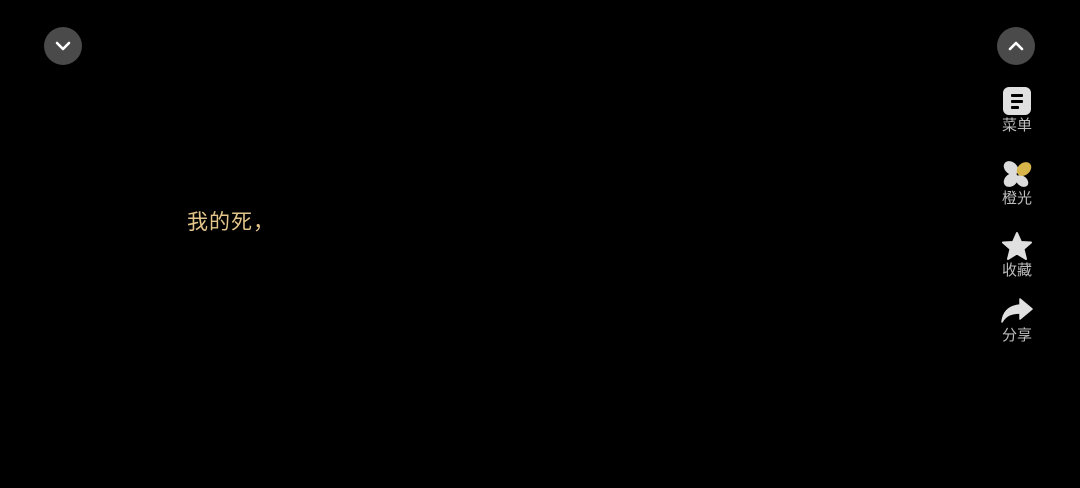  What do you see at coordinates (1017, 311) in the screenshot?
I see `share-icon` at bounding box center [1017, 311].